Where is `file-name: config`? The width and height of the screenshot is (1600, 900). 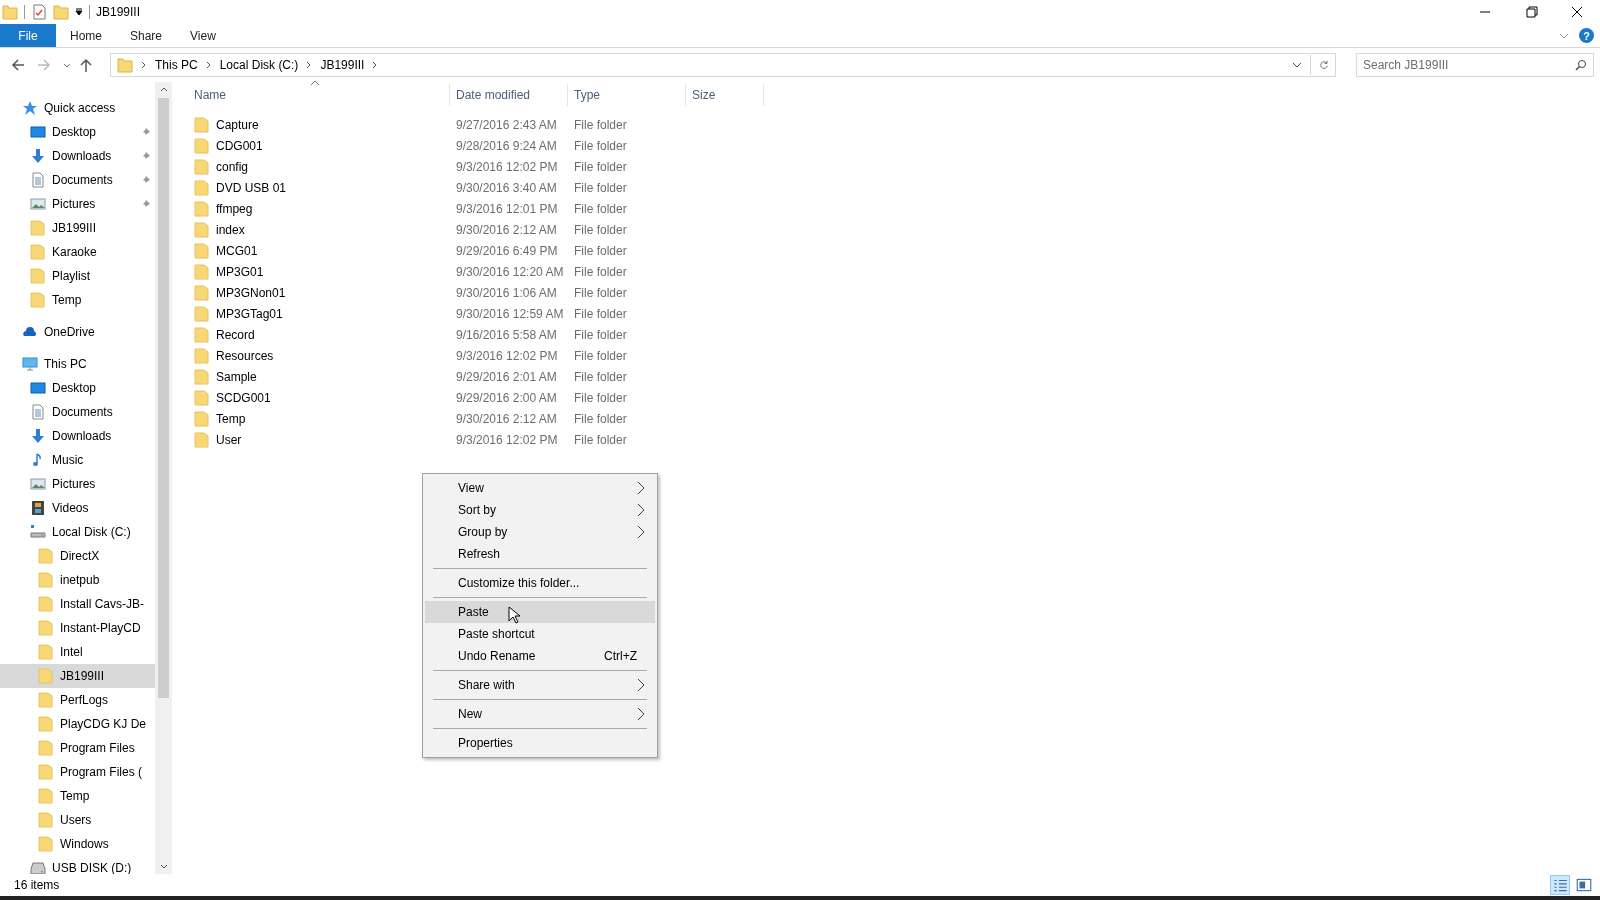
file-name: config is located at coordinates (232, 166).